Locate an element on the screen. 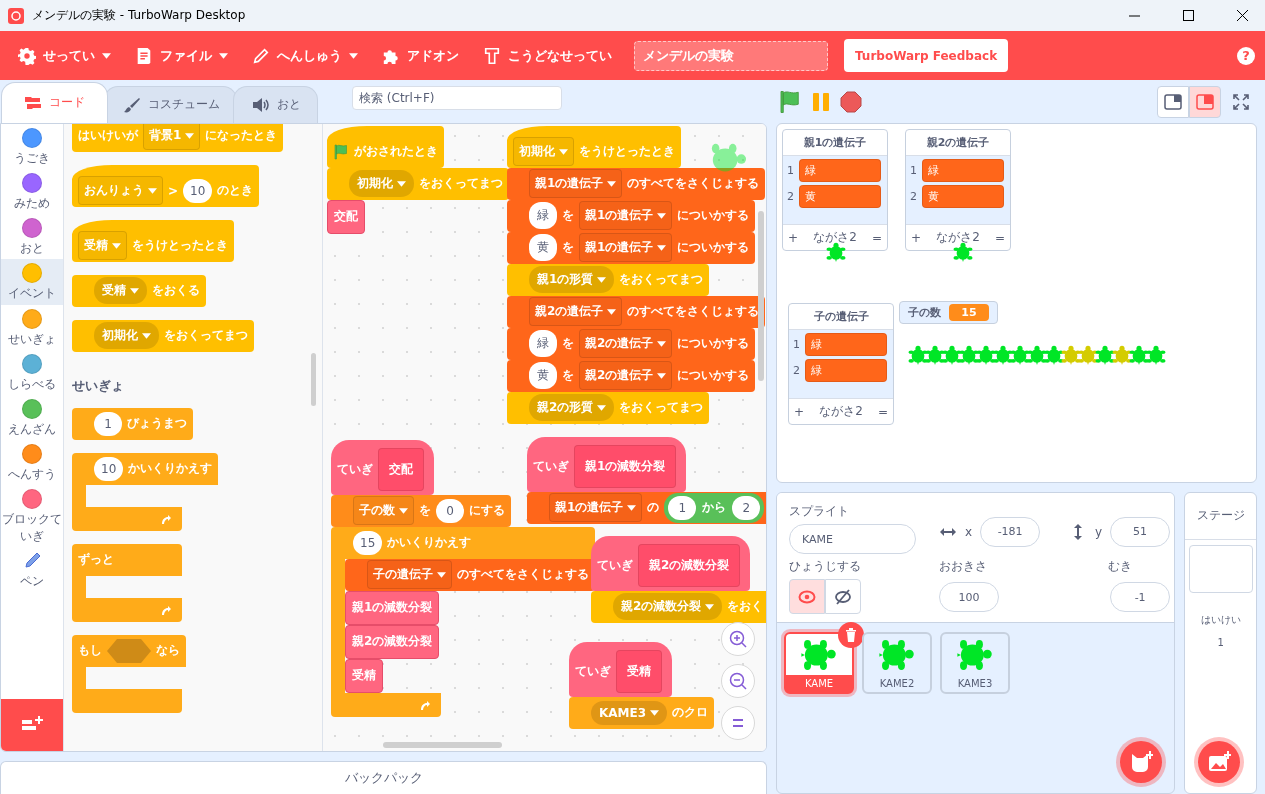 The width and height of the screenshot is (1265, 794). show-button is located at coordinates (807, 596).